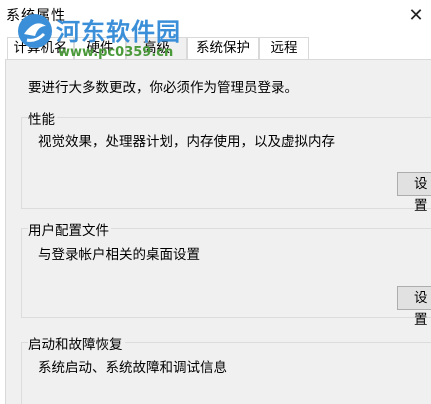  I want to click on close-button: ✕, so click(416, 15).